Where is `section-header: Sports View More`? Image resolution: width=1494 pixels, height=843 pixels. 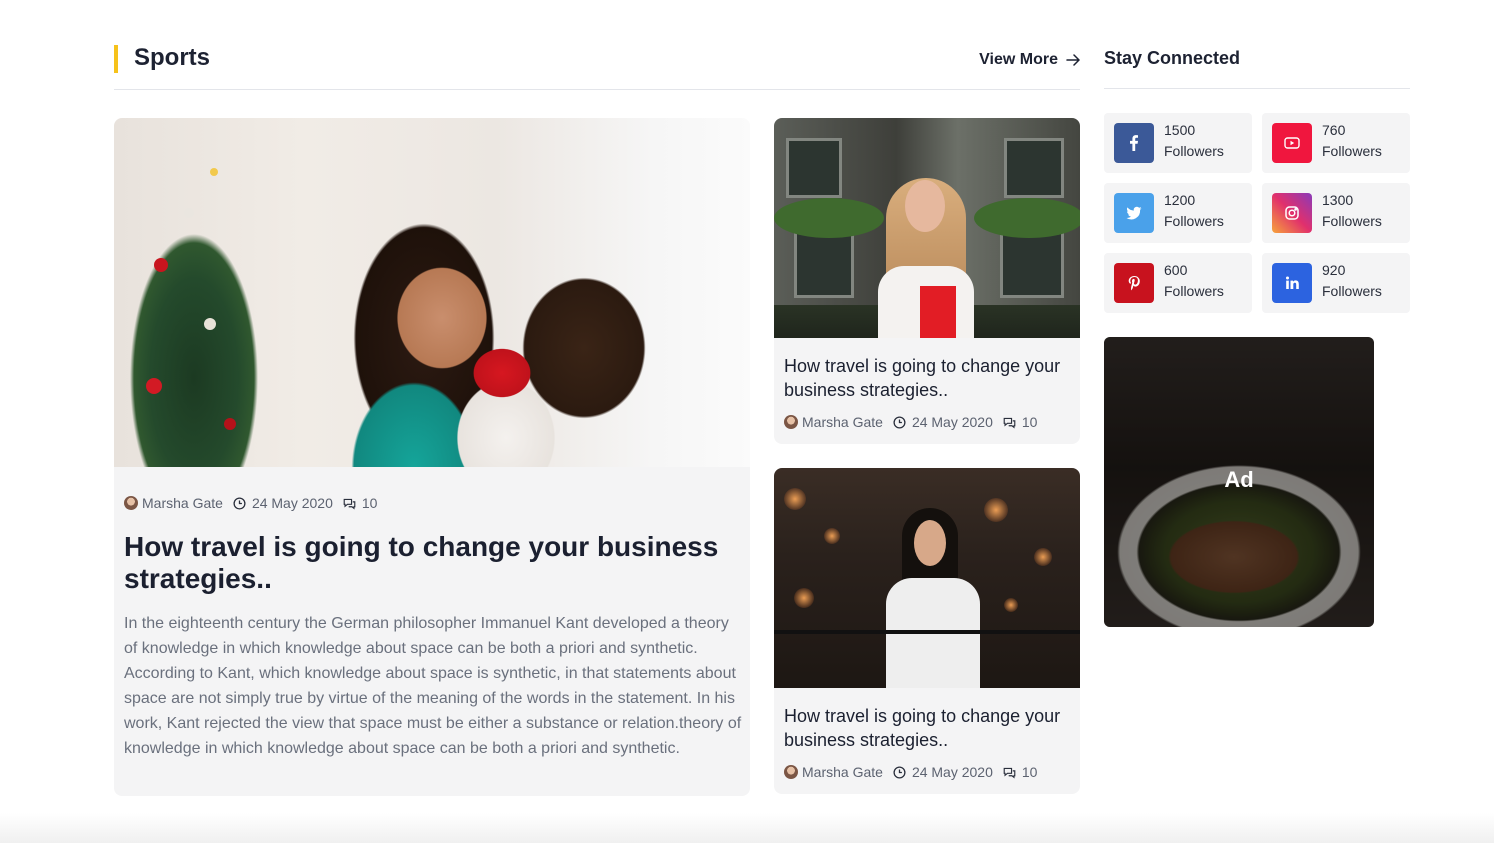 section-header: Sports View More is located at coordinates (597, 65).